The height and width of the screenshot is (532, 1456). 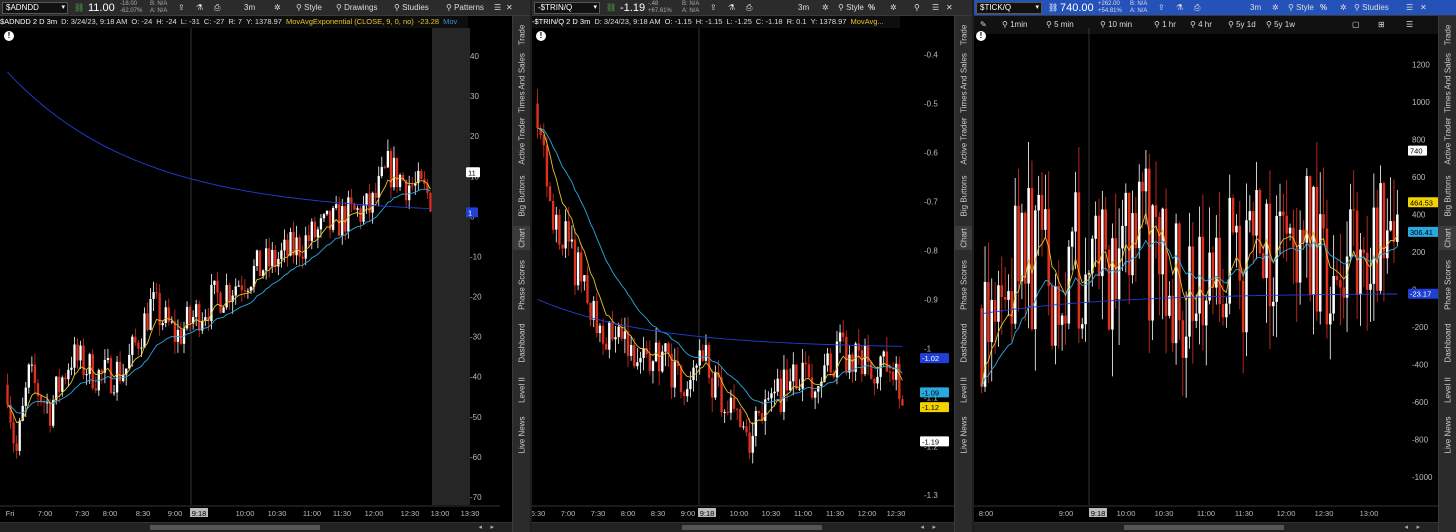 I want to click on y-tick-label: 20, so click(x=474, y=136).